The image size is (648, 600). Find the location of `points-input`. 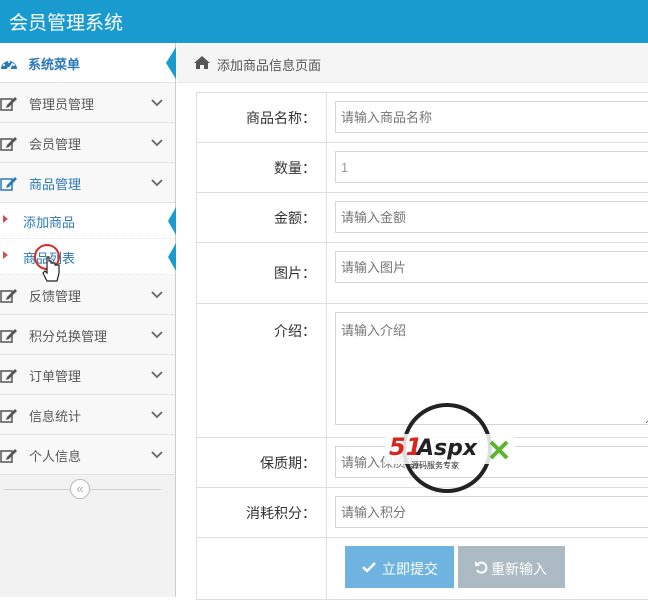

points-input is located at coordinates (491, 512).